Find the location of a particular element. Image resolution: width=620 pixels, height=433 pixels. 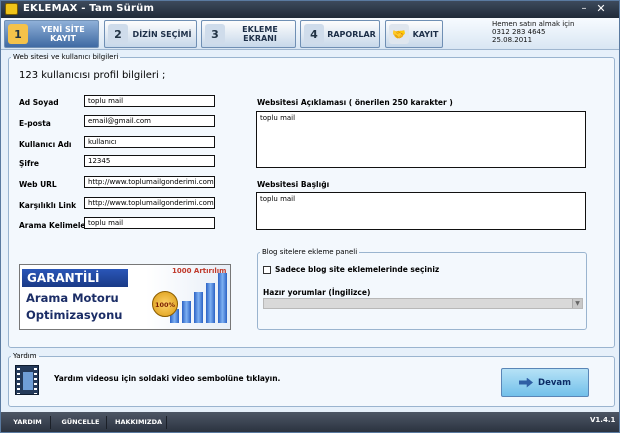

profile-heading: 123 kullanıcısı profil bilgileri ; is located at coordinates (92, 75).